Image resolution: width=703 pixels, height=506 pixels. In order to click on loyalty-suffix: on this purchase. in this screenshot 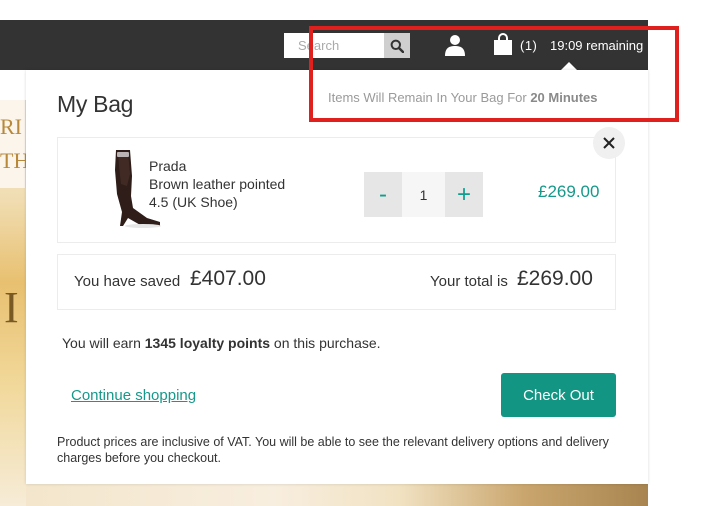, I will do `click(325, 343)`.